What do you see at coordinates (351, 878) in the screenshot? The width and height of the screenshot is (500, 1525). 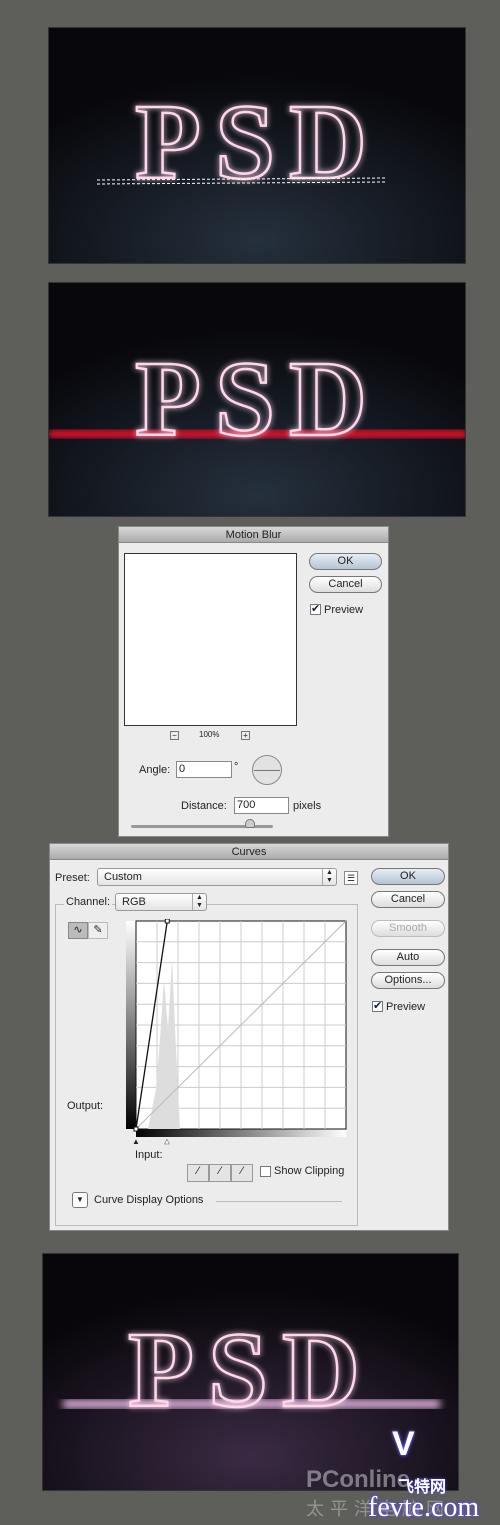 I see `preset-menu-icon: ☰` at bounding box center [351, 878].